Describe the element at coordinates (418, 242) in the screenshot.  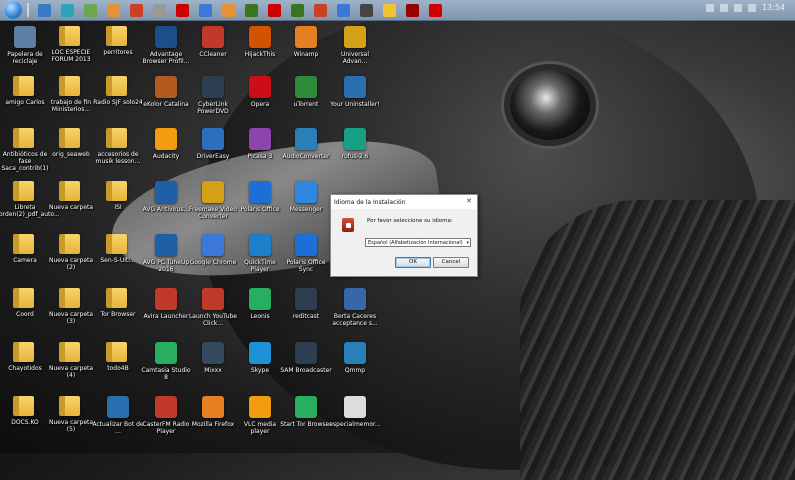
I see `language-select: Español (Alfabetización Internacional) ▾` at that location.